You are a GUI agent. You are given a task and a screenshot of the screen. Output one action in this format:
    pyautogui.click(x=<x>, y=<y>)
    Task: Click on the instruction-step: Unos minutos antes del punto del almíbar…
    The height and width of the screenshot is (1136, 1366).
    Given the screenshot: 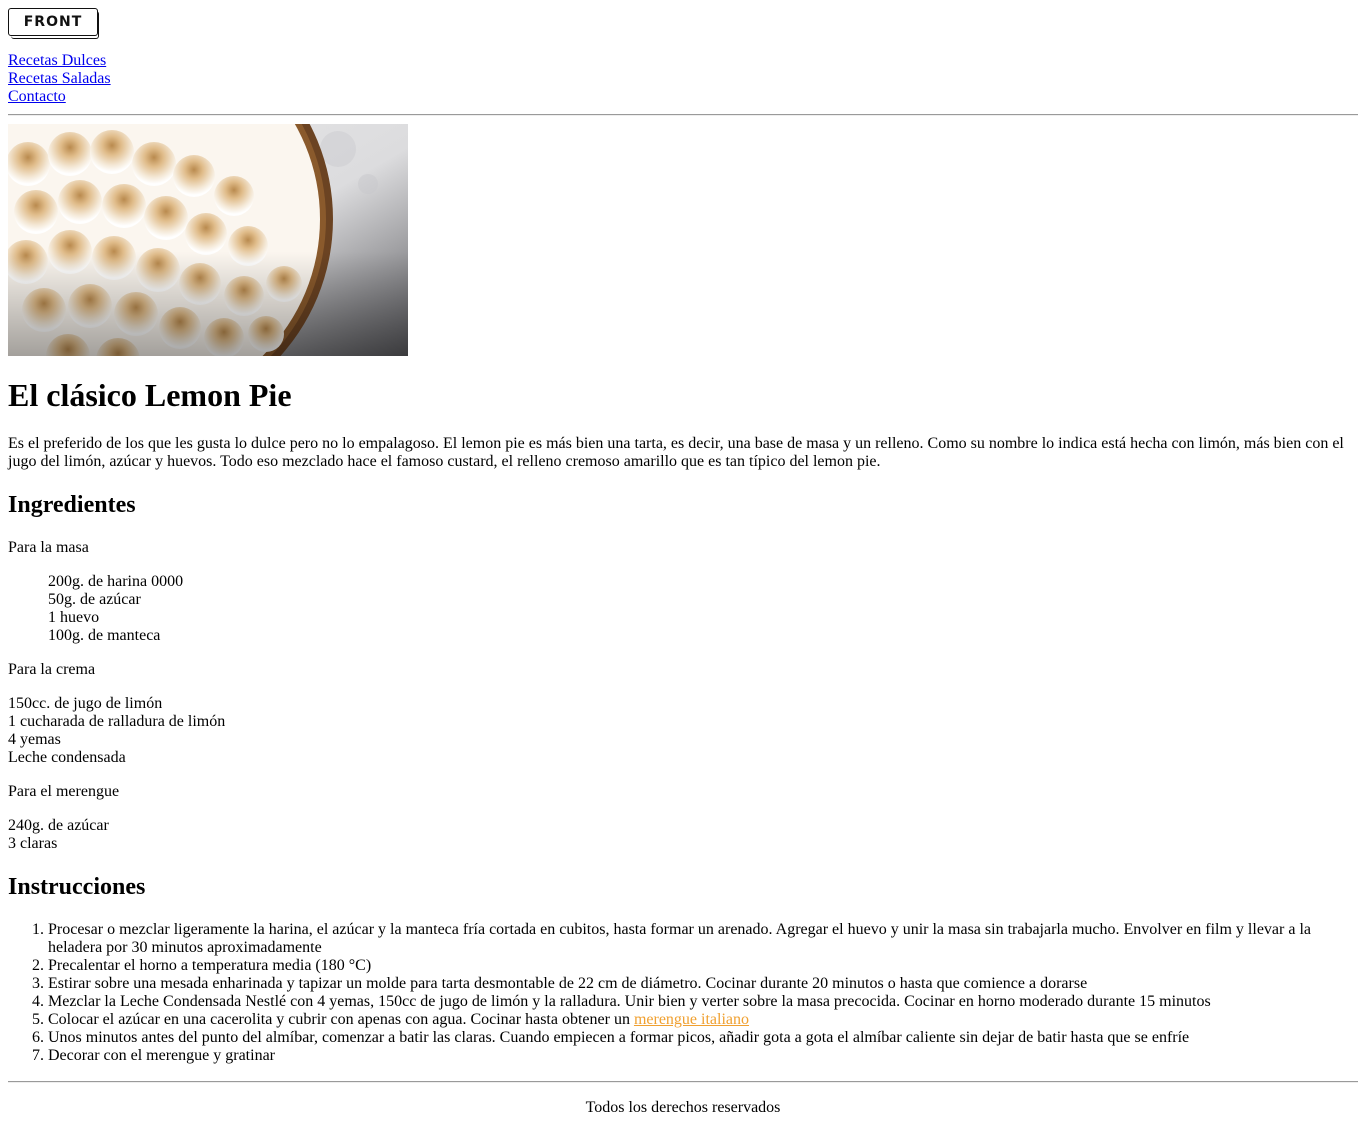 What is the action you would take?
    pyautogui.click(x=703, y=1038)
    